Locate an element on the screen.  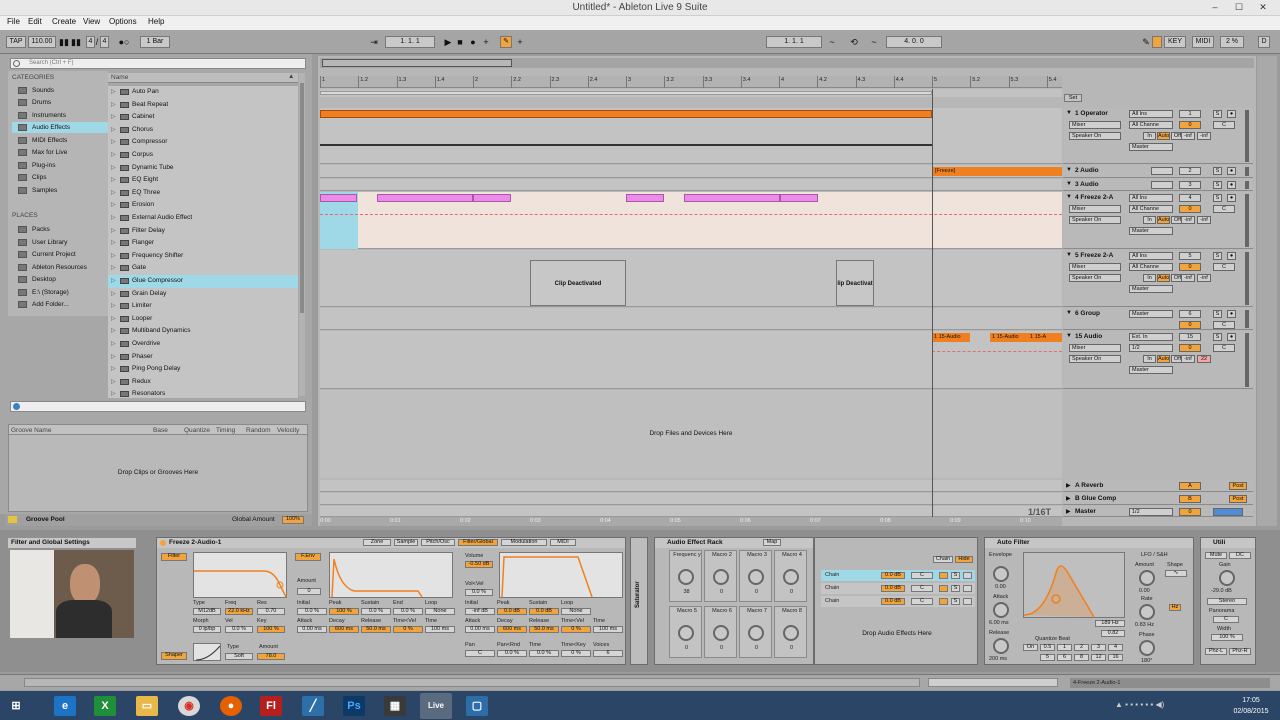
filter-graph is located at coordinates (240, 575).